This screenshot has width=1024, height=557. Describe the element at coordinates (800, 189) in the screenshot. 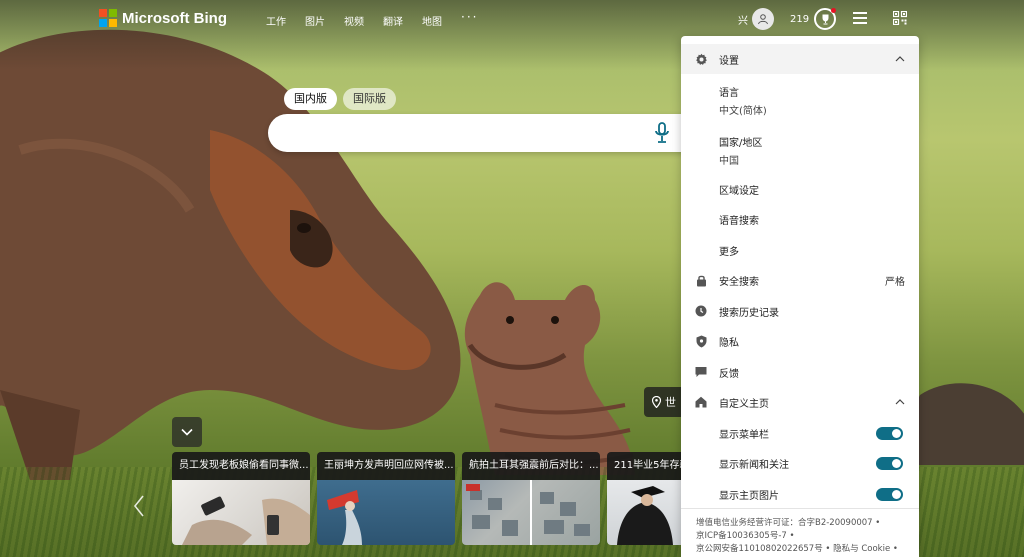

I see `region-settings-item: 区域设定` at that location.